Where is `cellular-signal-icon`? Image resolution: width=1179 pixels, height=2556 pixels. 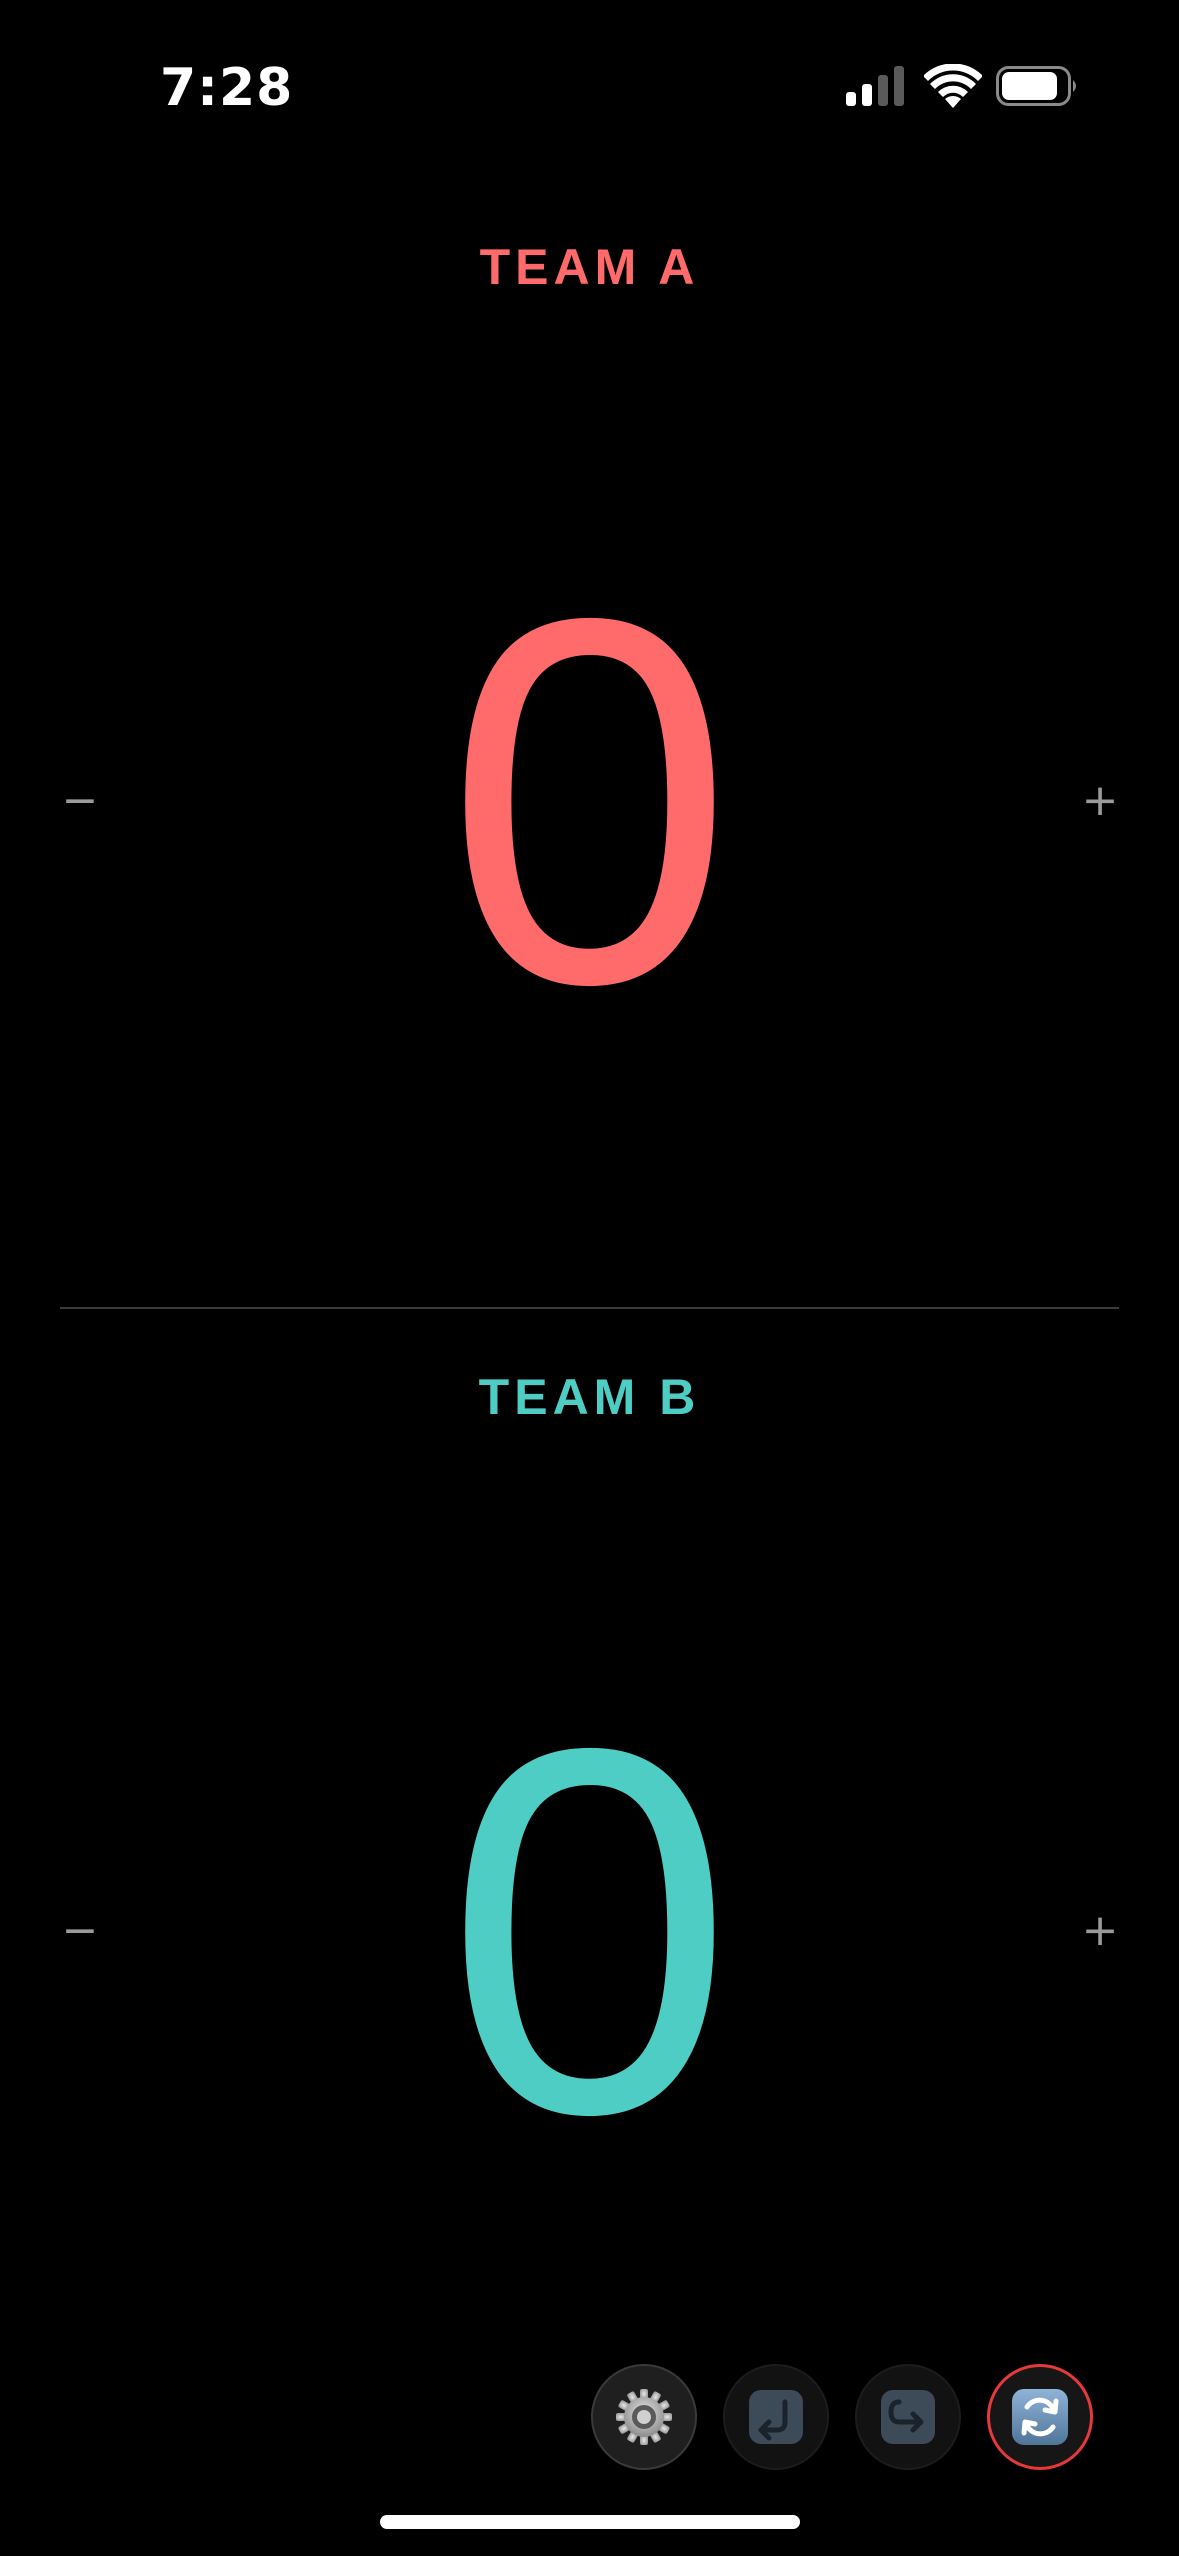 cellular-signal-icon is located at coordinates (875, 86).